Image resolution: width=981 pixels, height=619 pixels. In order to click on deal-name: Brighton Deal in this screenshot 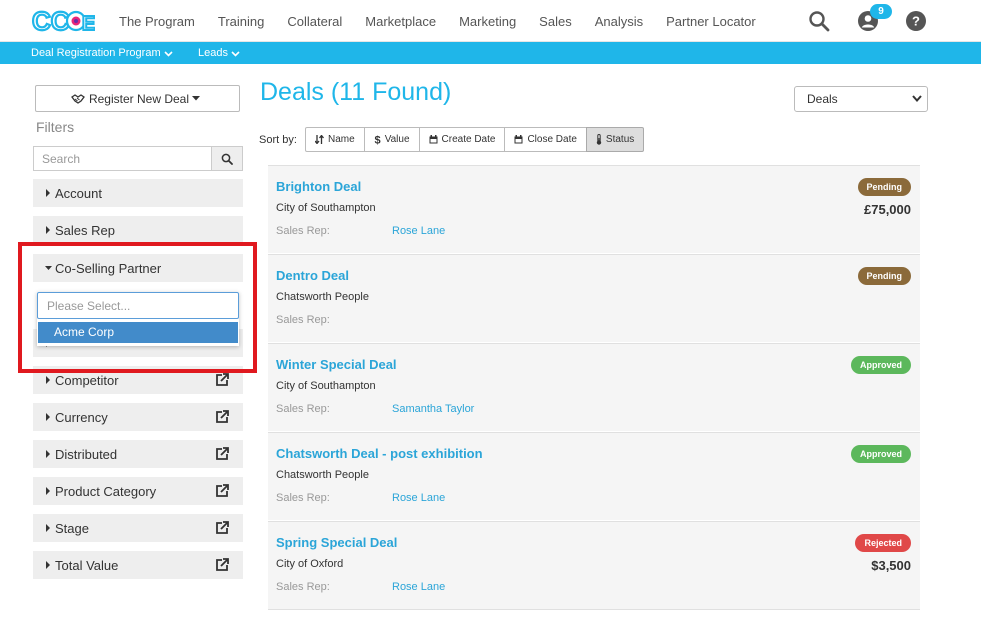, I will do `click(318, 186)`.